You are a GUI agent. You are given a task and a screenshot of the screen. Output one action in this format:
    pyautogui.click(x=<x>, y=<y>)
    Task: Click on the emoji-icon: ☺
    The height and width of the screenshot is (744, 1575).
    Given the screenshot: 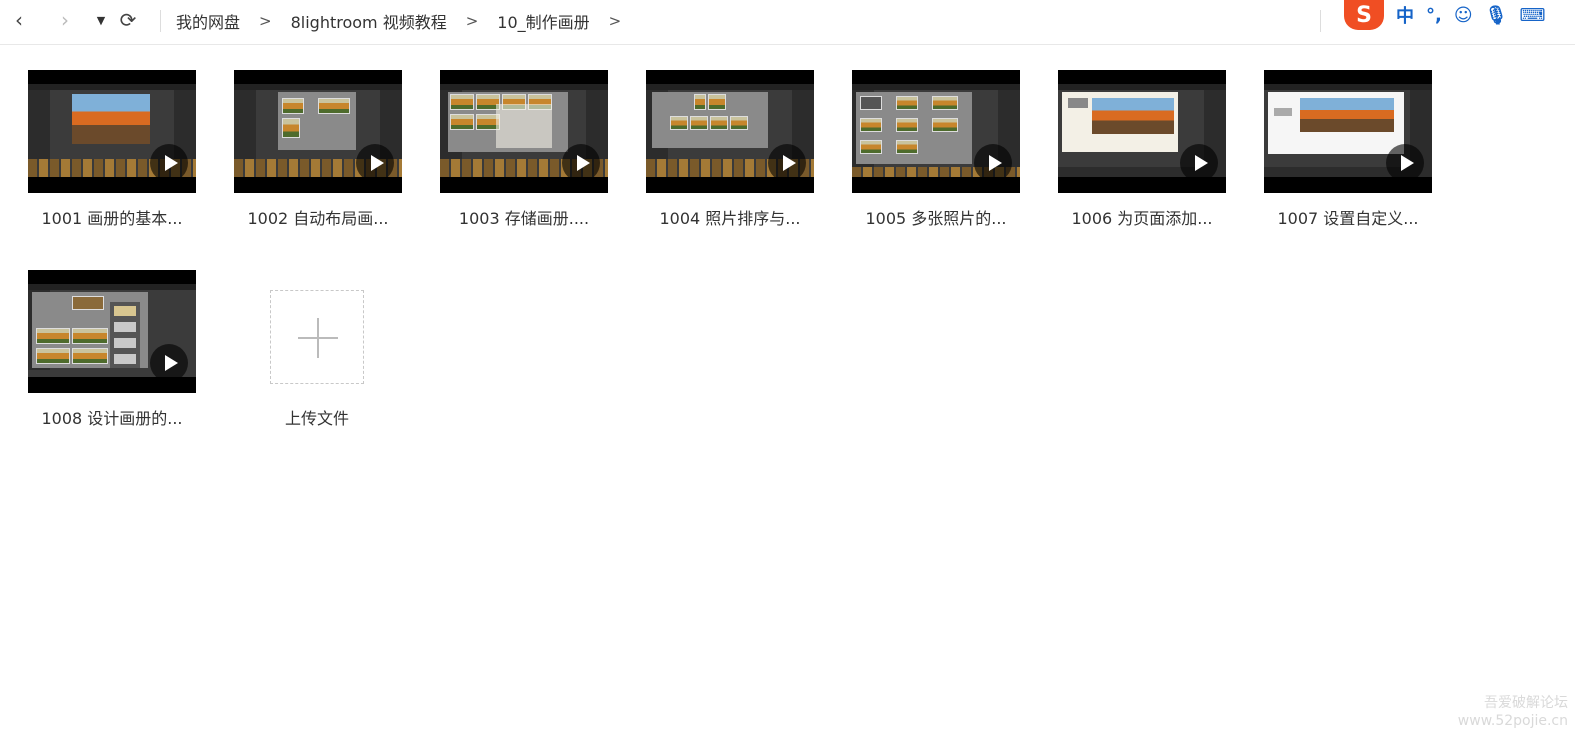 What is the action you would take?
    pyautogui.click(x=1463, y=15)
    